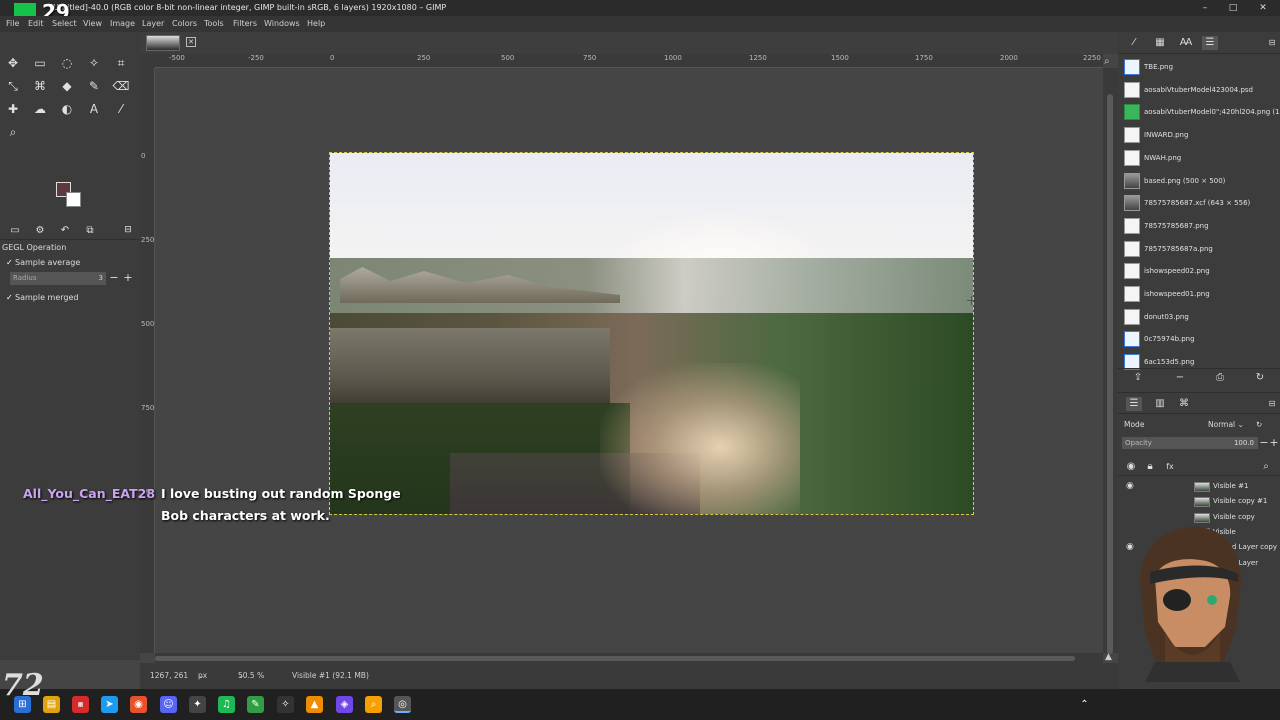 The height and width of the screenshot is (720, 1280). I want to click on images-tab-icon: ☰, so click(1210, 43).